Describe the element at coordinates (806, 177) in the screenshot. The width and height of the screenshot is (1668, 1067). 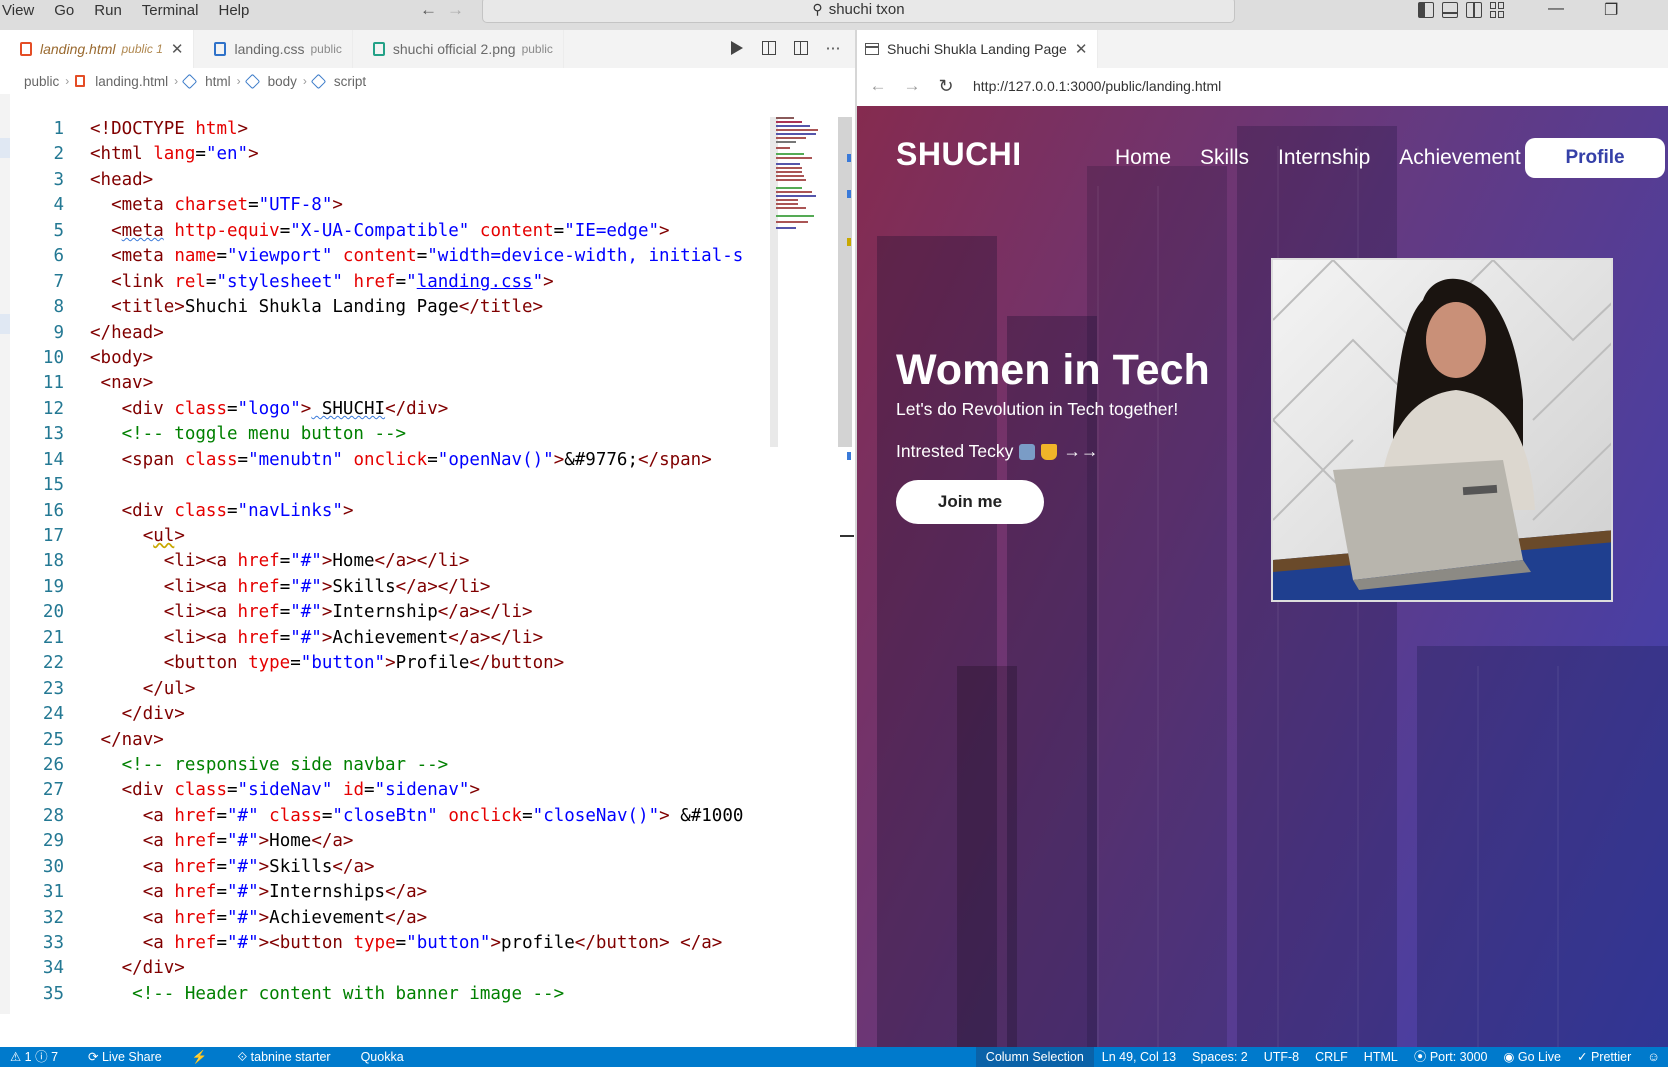
I see `minimap` at that location.